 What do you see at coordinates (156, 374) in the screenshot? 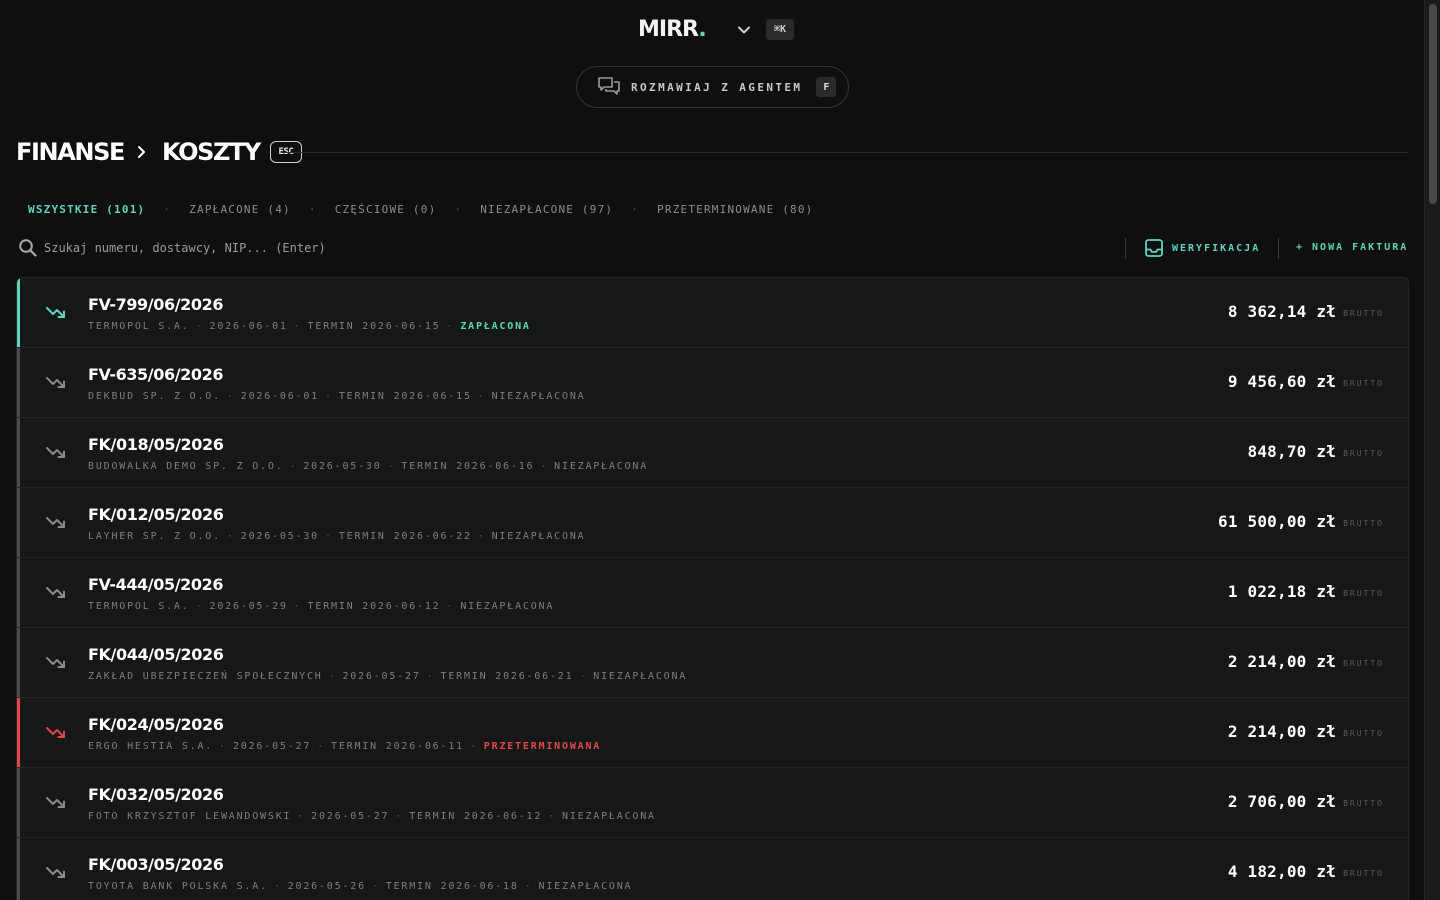
I see `invoice-number: FV-635/06/2026` at bounding box center [156, 374].